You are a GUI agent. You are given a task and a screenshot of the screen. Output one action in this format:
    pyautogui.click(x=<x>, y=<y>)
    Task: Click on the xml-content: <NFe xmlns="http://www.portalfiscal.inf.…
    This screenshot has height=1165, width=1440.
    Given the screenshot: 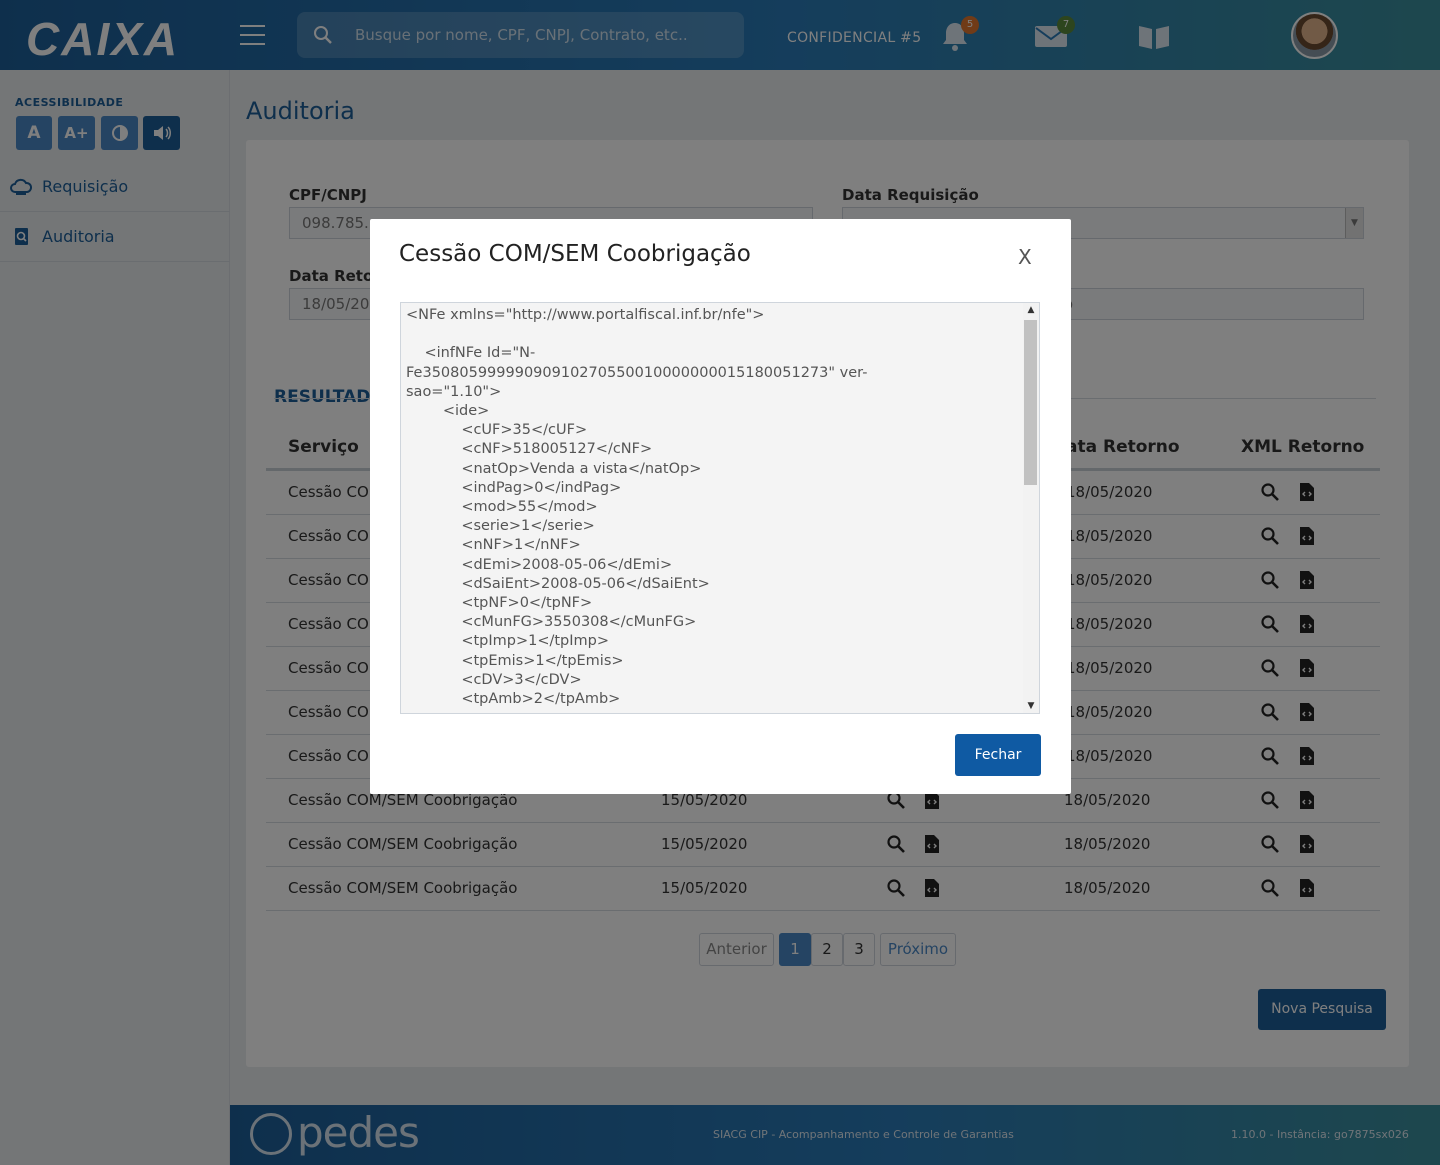 What is the action you would take?
    pyautogui.click(x=637, y=507)
    